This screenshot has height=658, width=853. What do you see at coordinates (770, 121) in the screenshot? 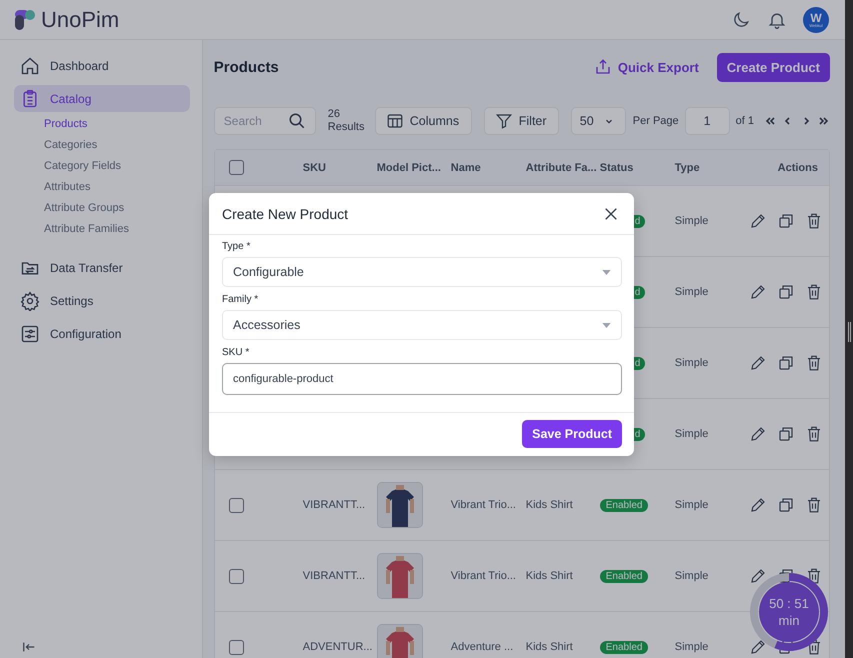
I see `first-page-icon` at bounding box center [770, 121].